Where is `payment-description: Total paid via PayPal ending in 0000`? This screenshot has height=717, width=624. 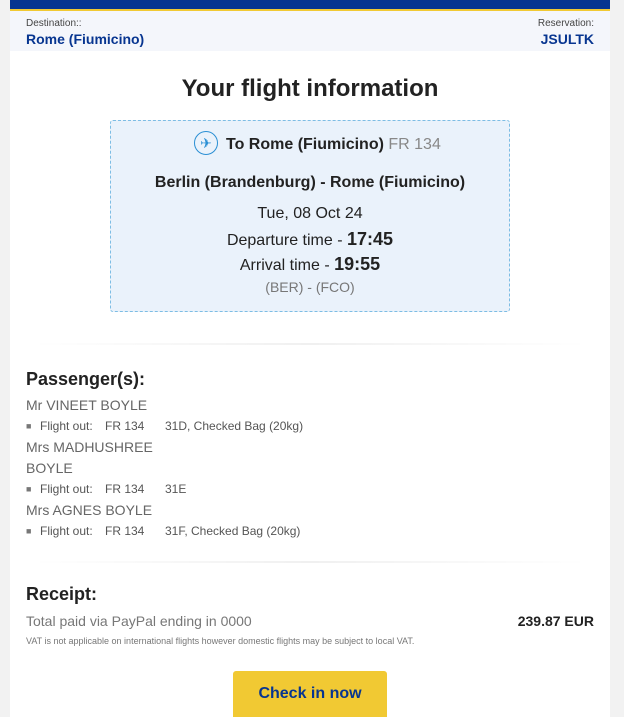
payment-description: Total paid via PayPal ending in 0000 is located at coordinates (139, 621).